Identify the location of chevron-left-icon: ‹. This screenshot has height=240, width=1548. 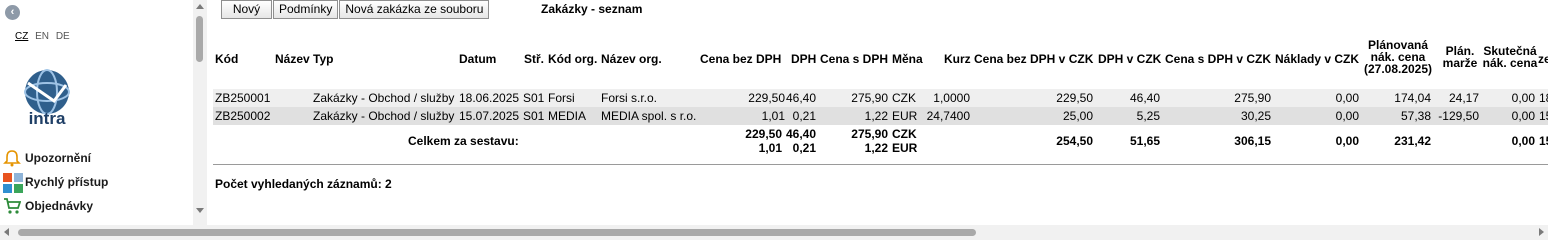
(12, 12).